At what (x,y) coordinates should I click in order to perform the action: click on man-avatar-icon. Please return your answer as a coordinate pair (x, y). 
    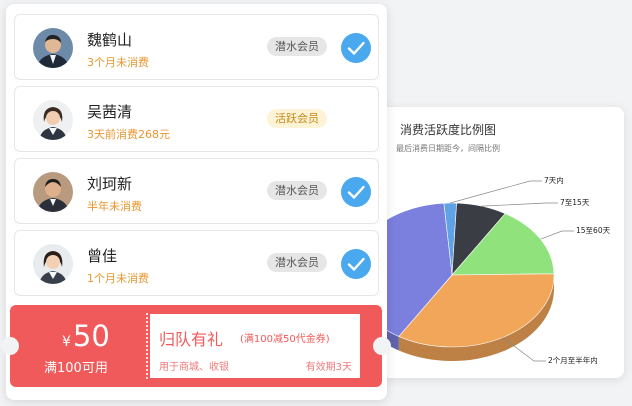
    Looking at the image, I should click on (53, 192).